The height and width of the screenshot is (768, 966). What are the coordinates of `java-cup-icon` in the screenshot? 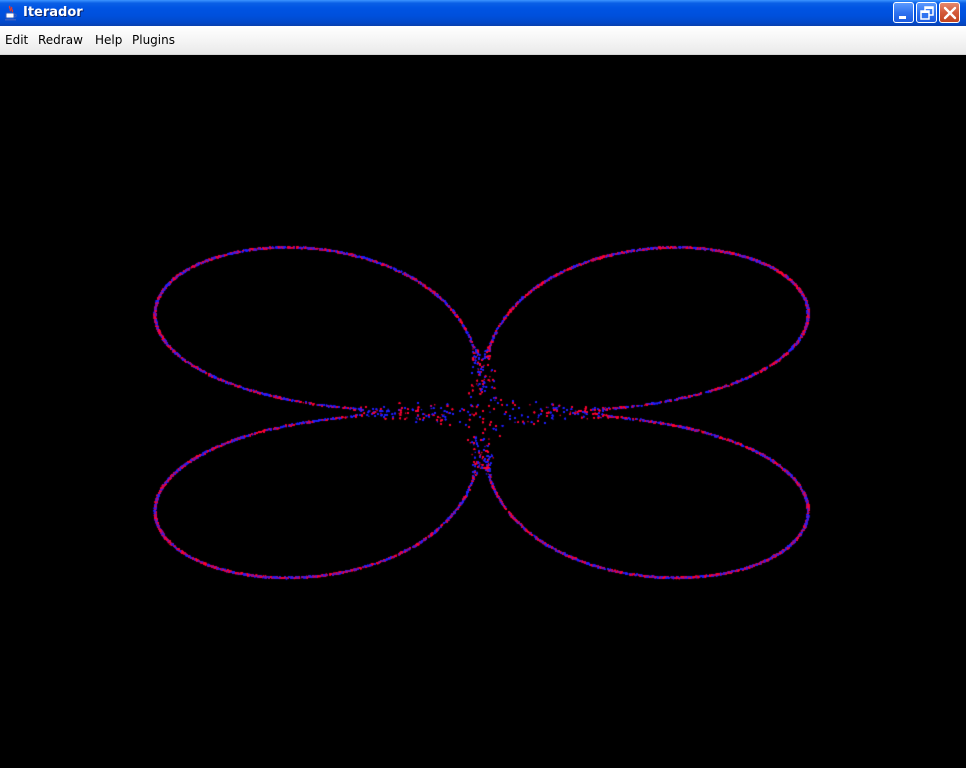 It's located at (11, 13).